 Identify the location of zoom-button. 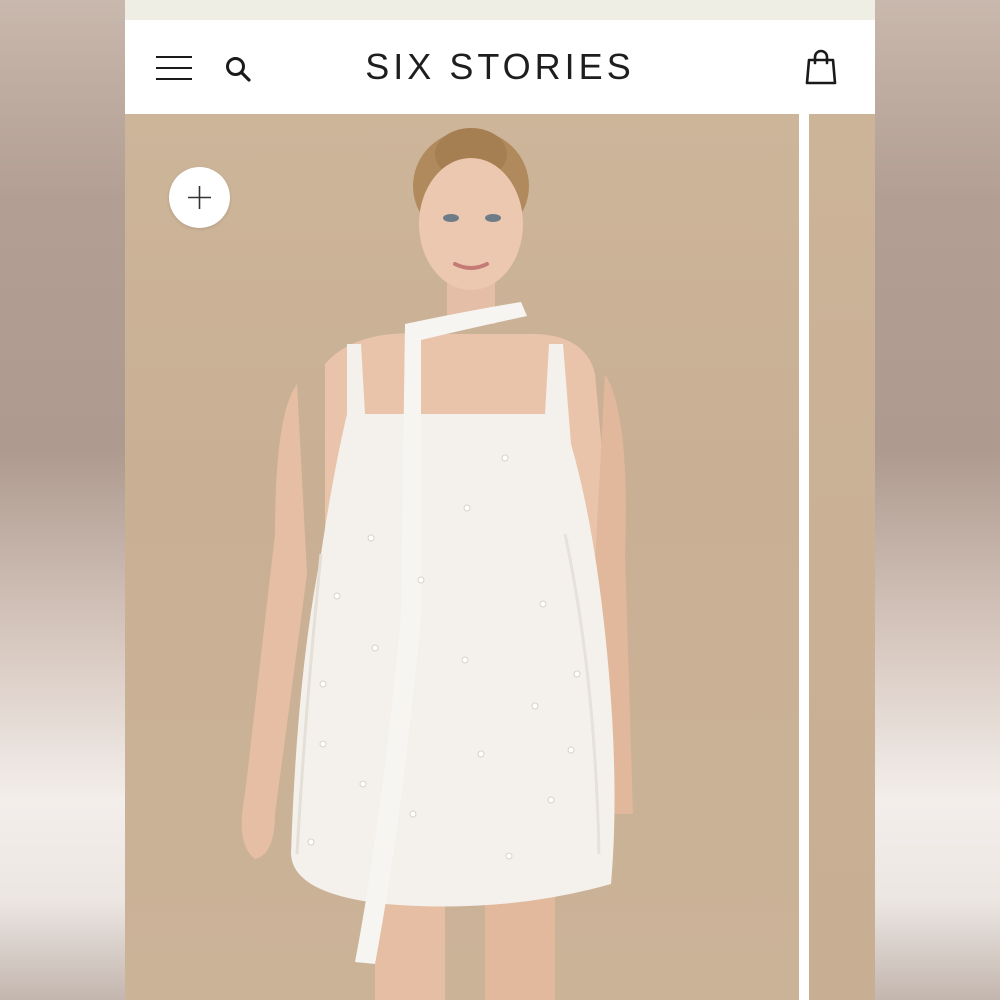
(199, 197).